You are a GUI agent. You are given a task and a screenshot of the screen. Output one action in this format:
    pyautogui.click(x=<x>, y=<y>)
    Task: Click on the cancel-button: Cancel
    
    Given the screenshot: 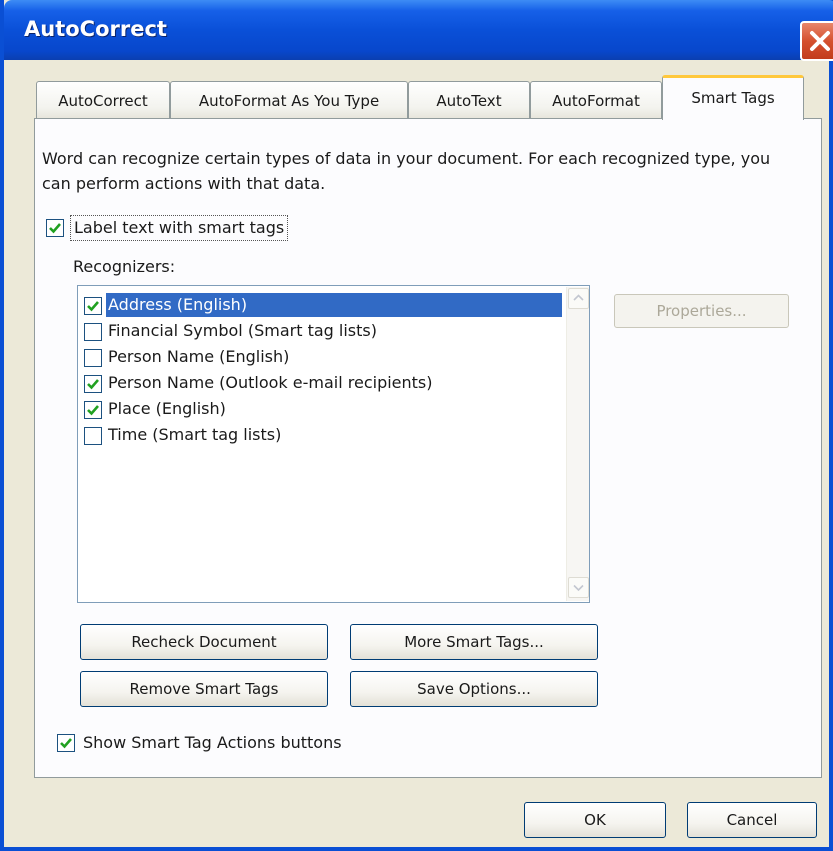 What is the action you would take?
    pyautogui.click(x=752, y=820)
    